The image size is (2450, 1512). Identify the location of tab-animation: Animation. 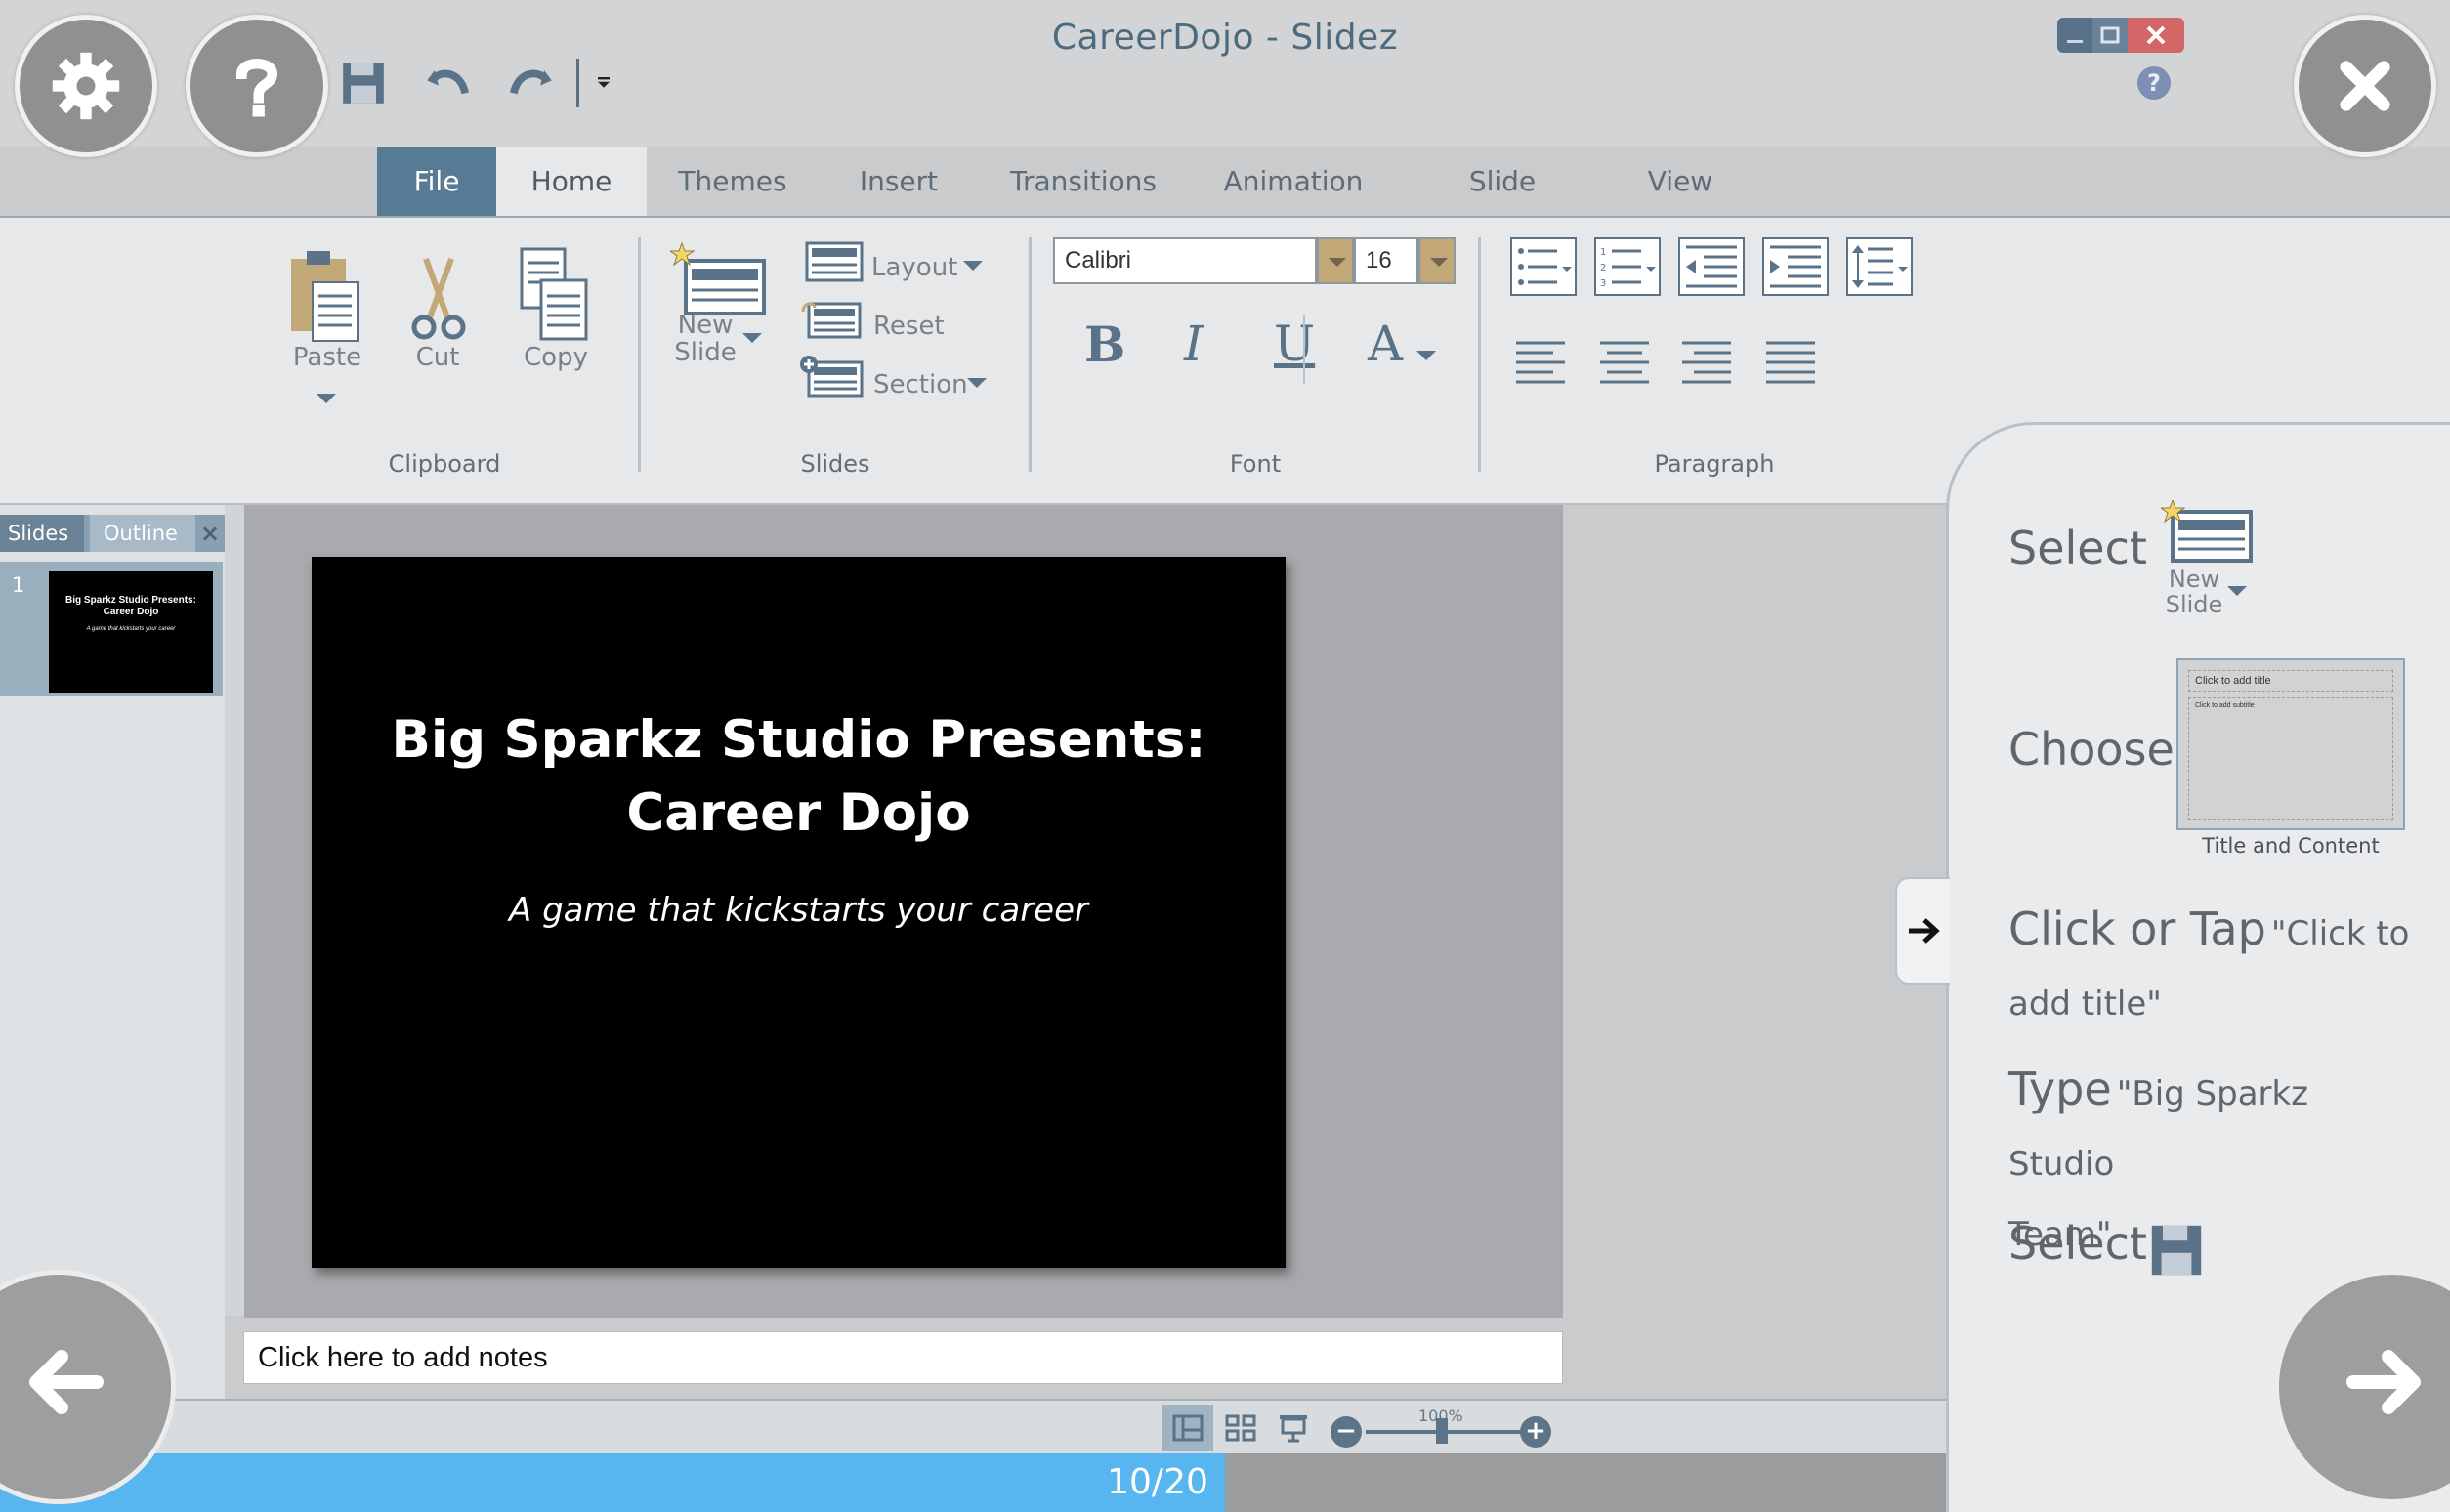
(1294, 182).